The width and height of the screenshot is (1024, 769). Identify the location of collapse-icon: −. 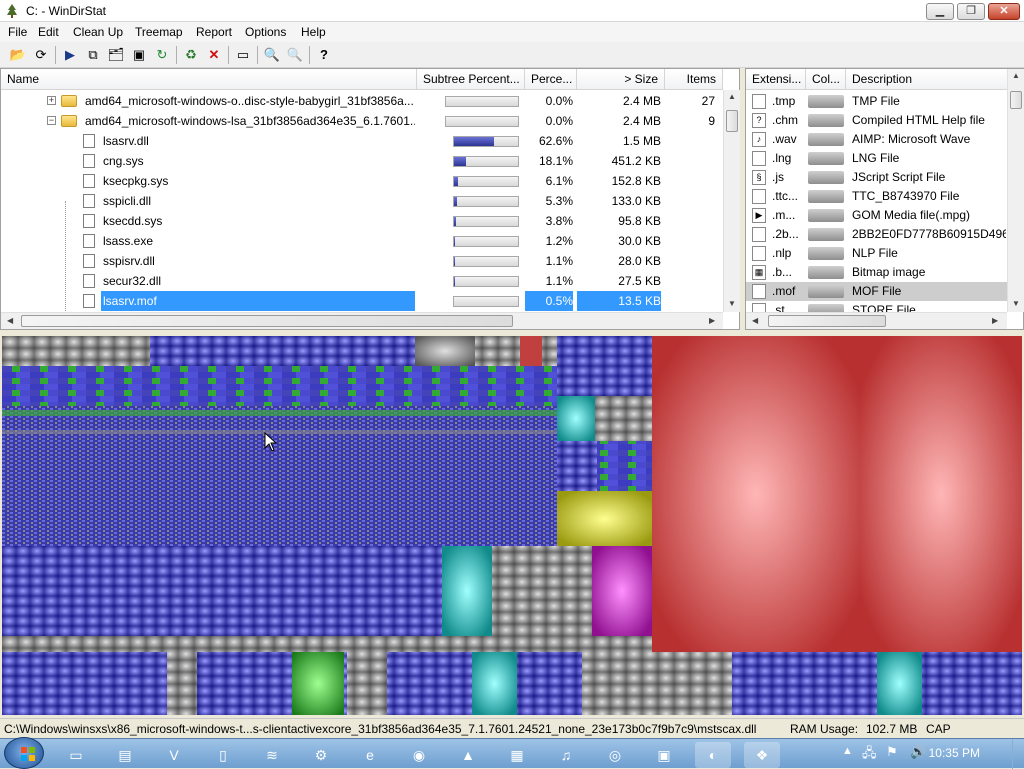
(51, 120).